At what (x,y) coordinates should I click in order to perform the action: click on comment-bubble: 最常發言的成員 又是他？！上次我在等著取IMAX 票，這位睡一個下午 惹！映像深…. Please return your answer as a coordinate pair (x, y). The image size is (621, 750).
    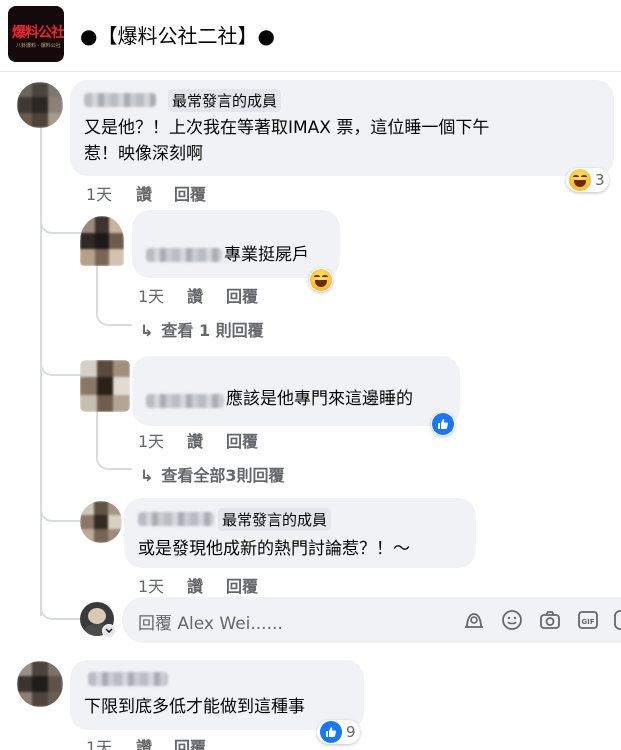
    Looking at the image, I should click on (342, 128).